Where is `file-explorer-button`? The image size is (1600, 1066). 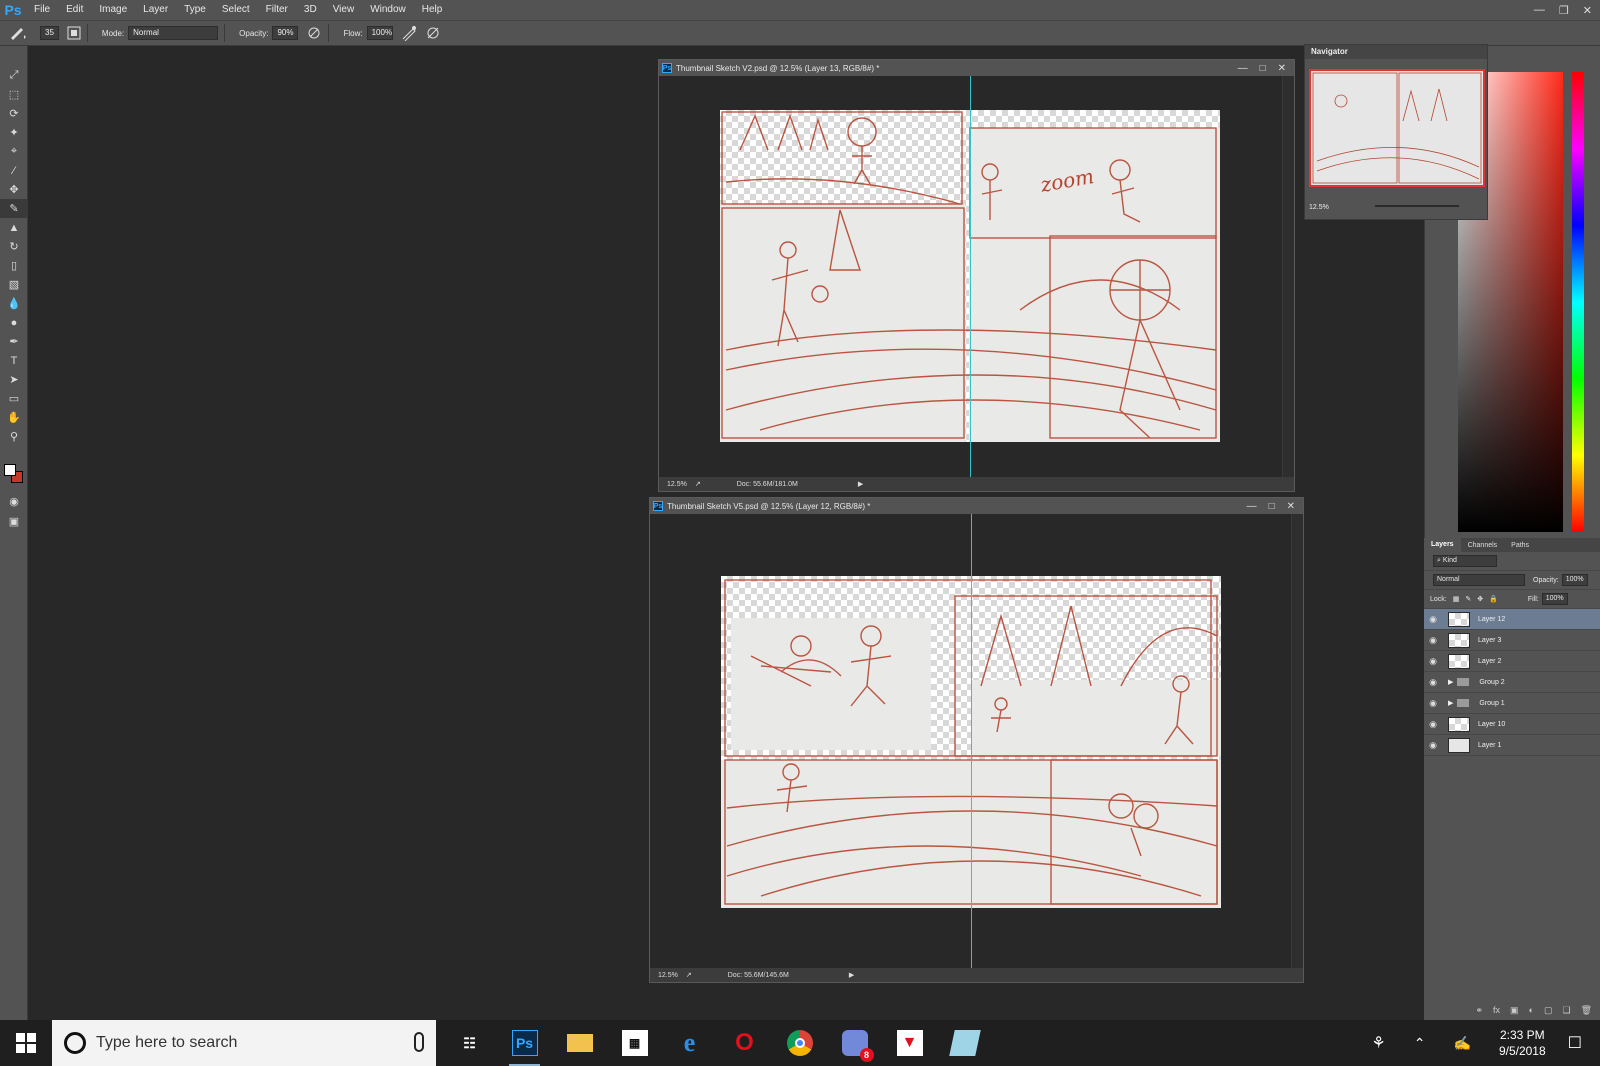
file-explorer-button is located at coordinates (579, 1043).